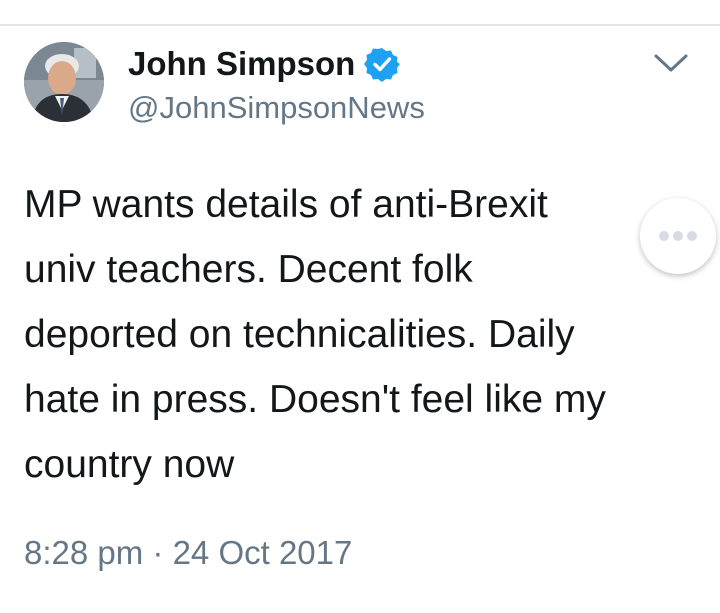  I want to click on verified-badge-icon, so click(382, 64).